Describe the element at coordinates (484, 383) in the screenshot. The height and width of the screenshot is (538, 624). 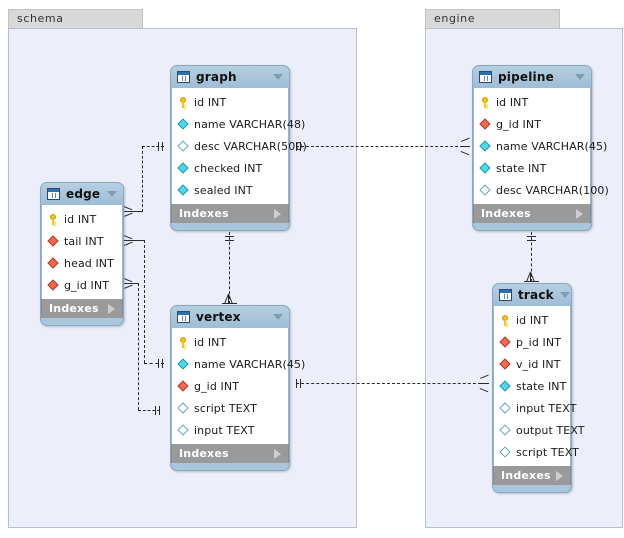
I see `crowfoot-vertex-track` at that location.